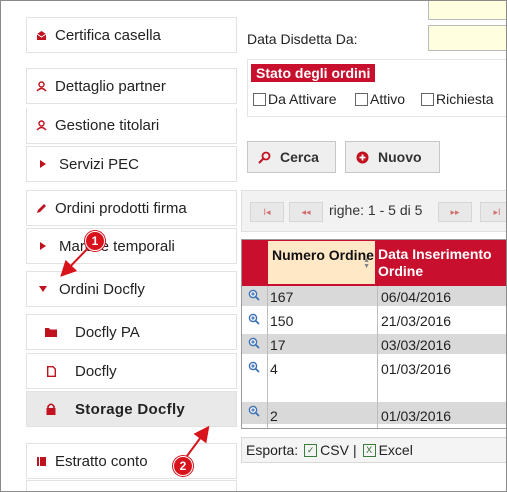 This screenshot has height=492, width=507. Describe the element at coordinates (95, 241) in the screenshot. I see `annotation-badge-1: 1` at that location.